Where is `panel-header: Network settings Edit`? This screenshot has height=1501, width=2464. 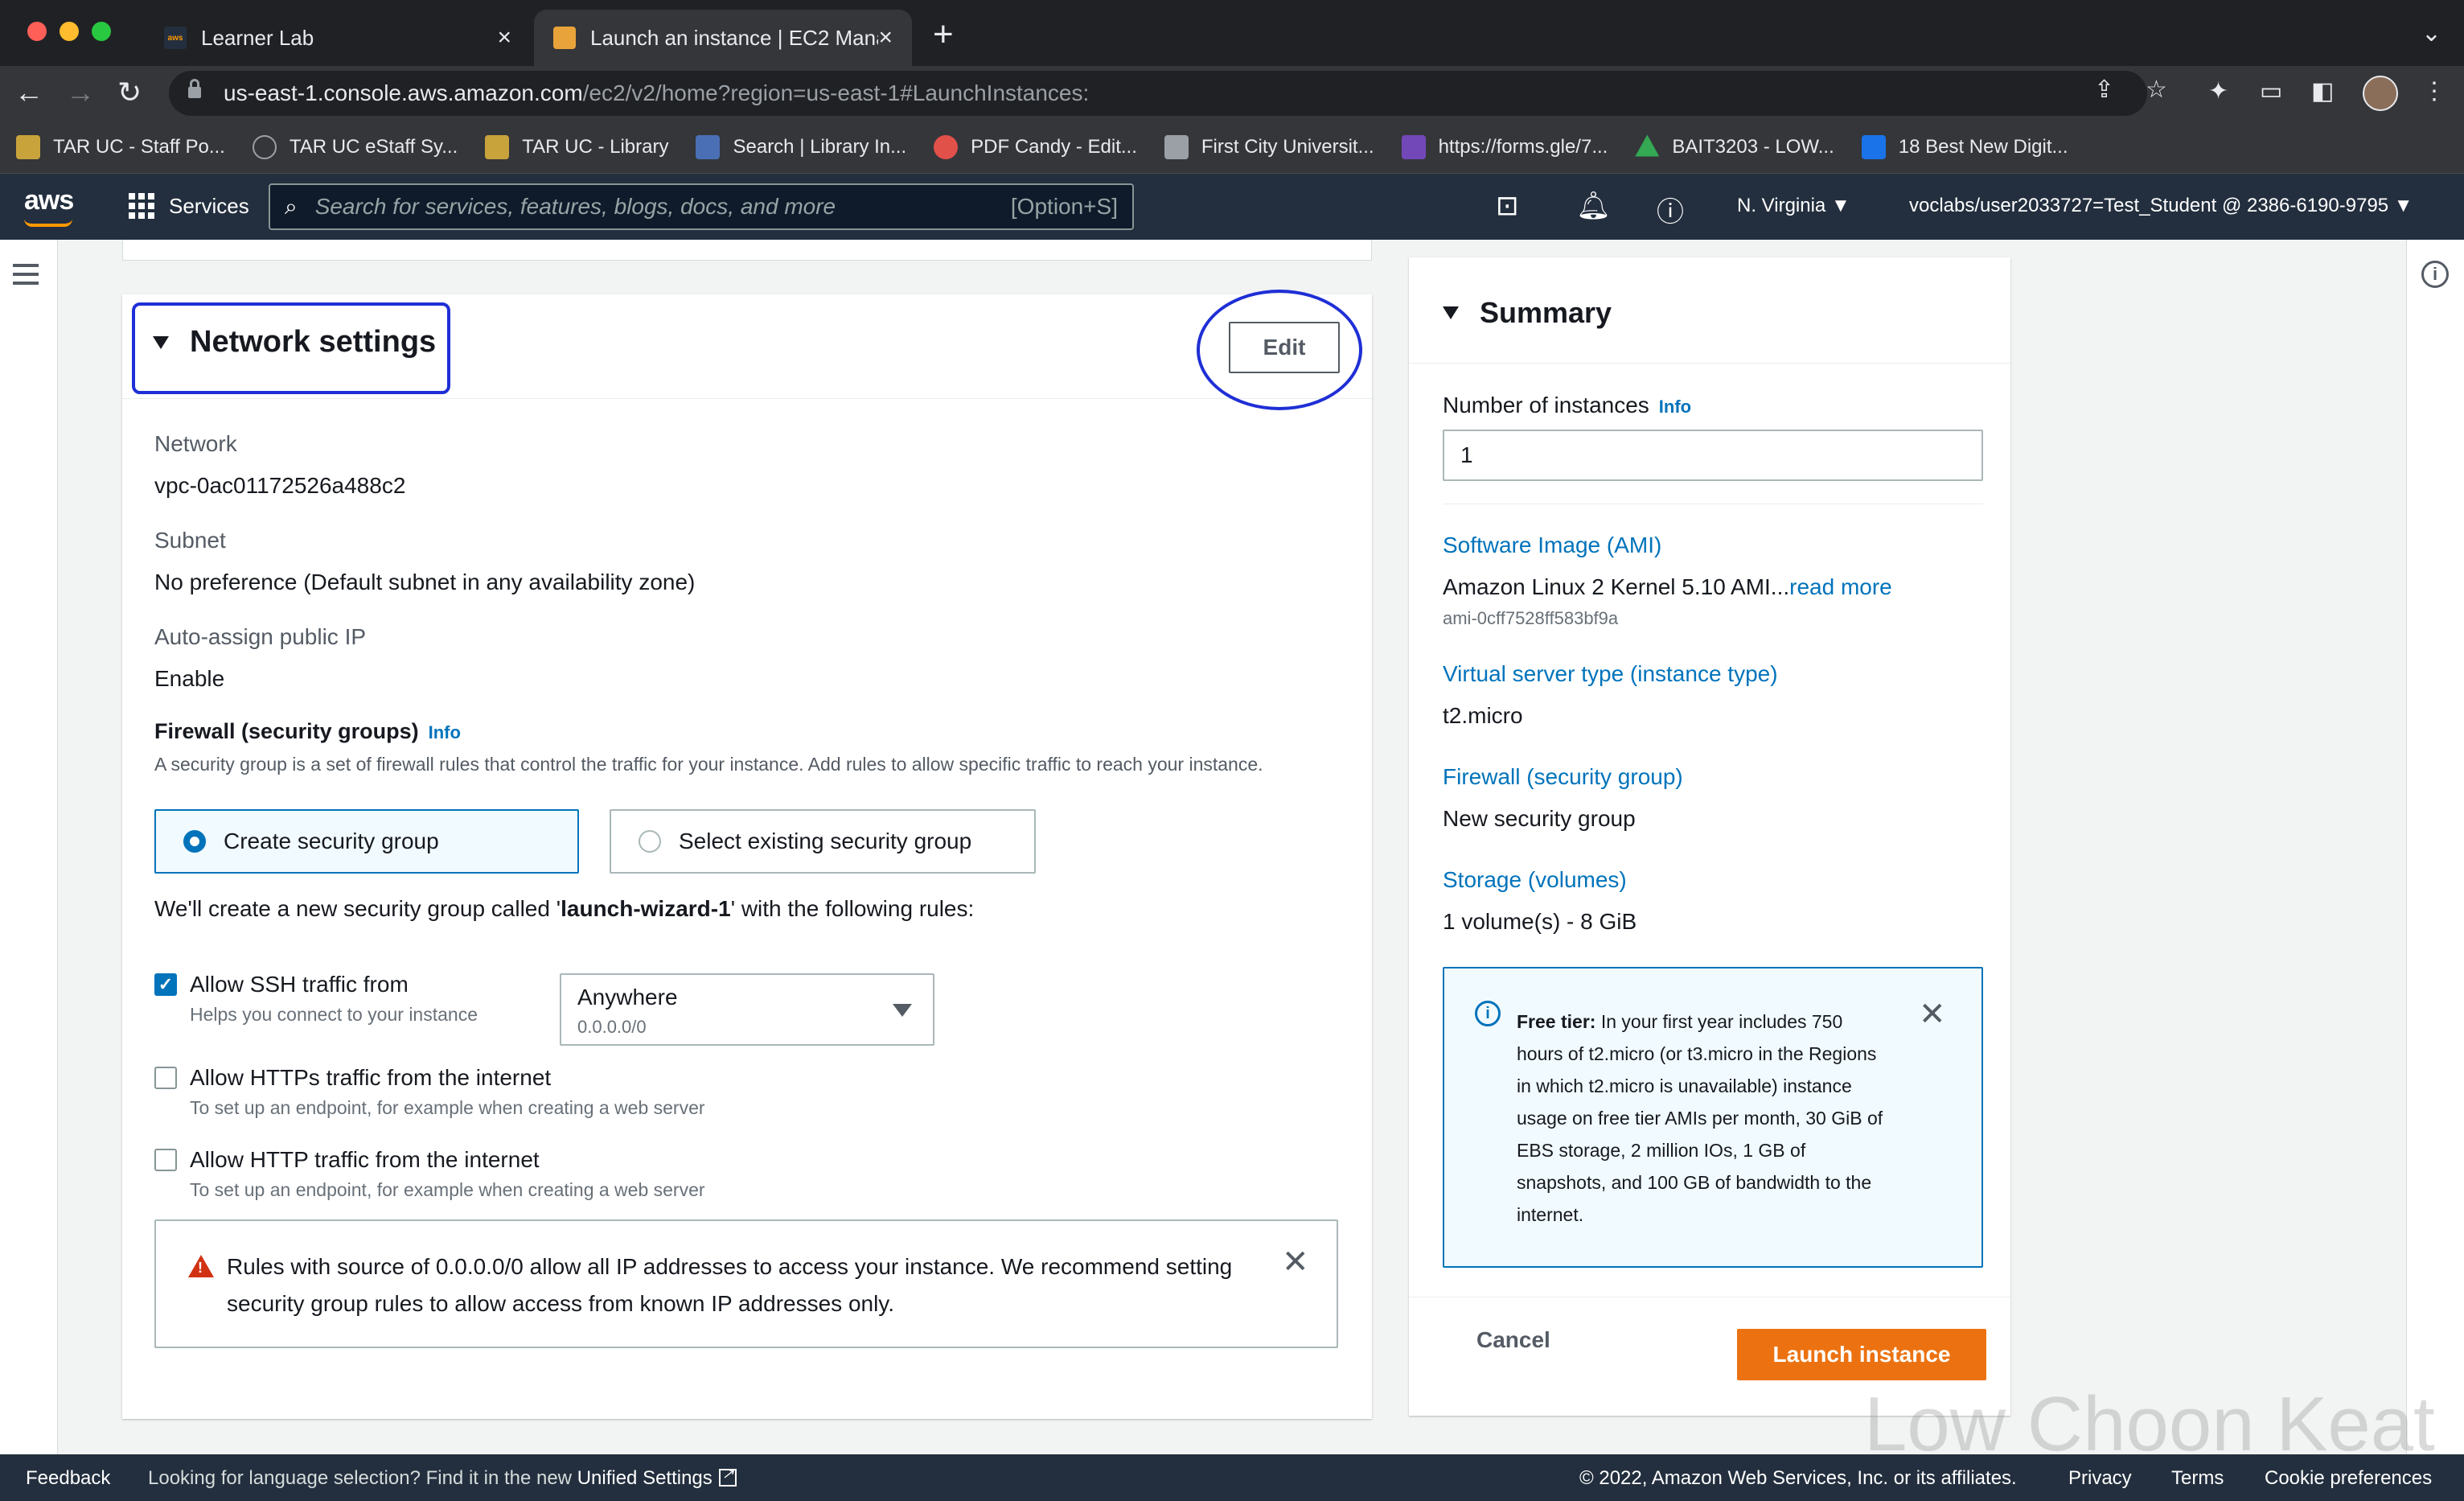 panel-header: Network settings Edit is located at coordinates (747, 350).